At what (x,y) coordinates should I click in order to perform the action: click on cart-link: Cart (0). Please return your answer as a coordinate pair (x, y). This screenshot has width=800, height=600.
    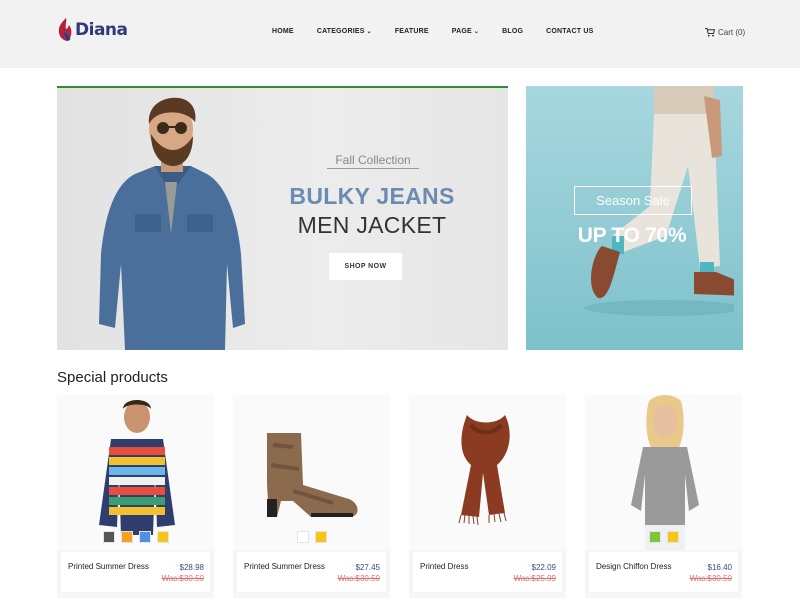
    Looking at the image, I should click on (725, 32).